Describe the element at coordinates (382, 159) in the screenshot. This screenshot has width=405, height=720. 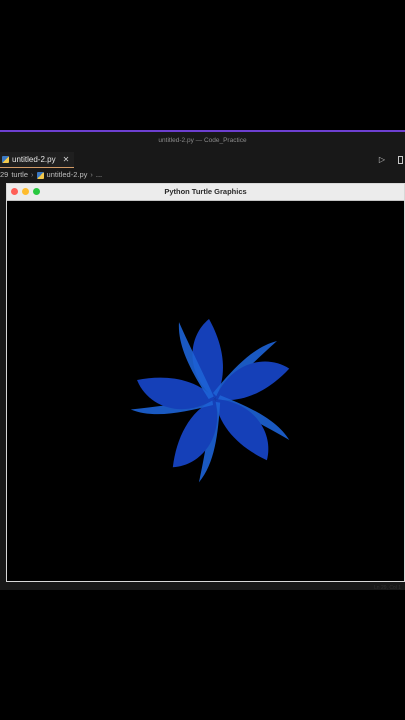
I see `run-icon: ▷` at that location.